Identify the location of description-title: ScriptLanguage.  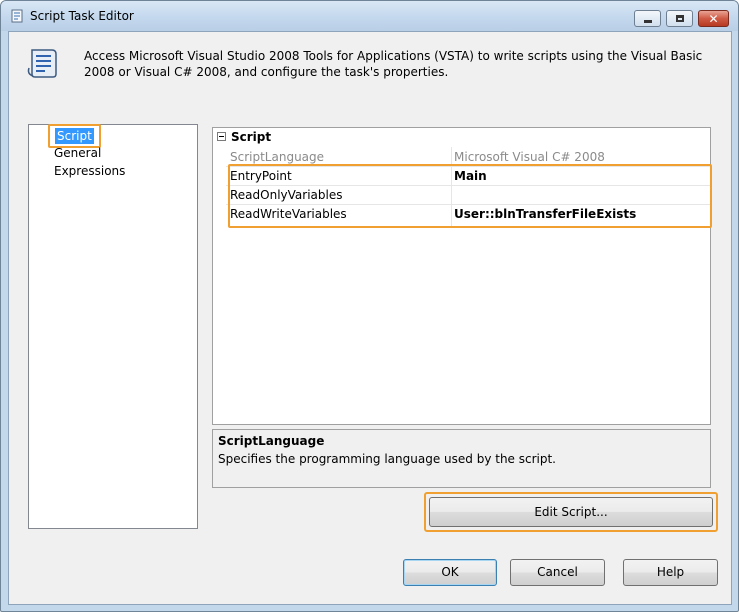
(271, 441).